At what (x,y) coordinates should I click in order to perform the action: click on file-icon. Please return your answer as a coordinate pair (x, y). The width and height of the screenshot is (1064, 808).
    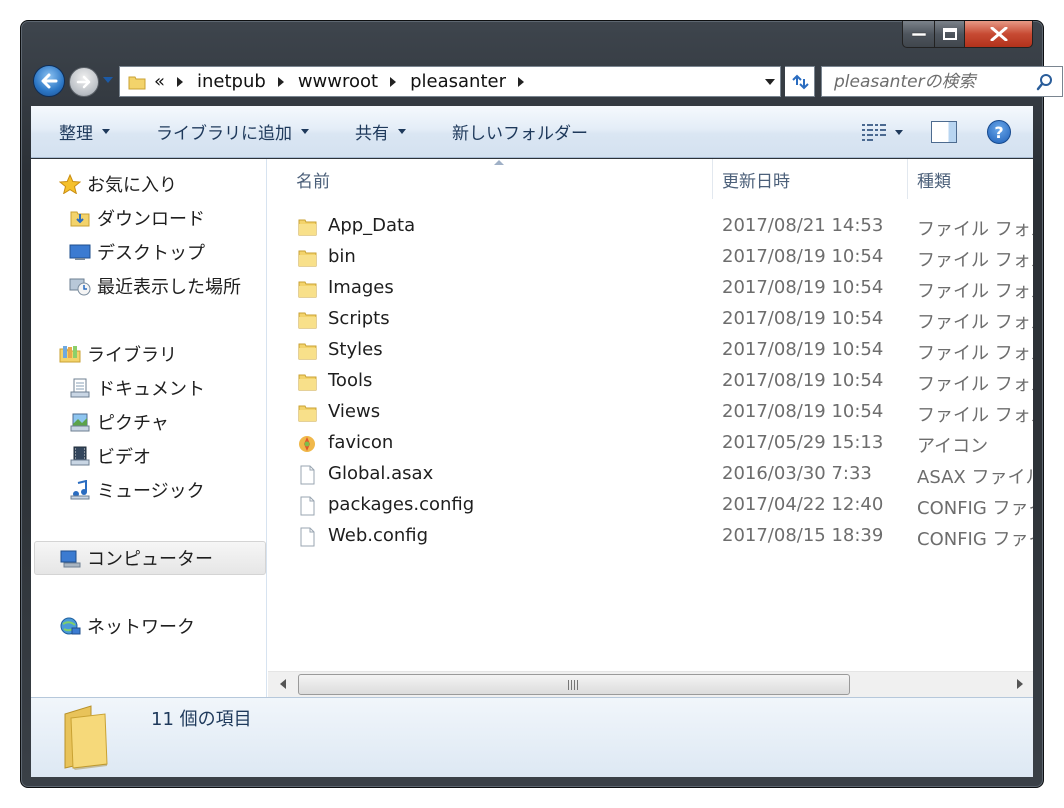
    Looking at the image, I should click on (307, 506).